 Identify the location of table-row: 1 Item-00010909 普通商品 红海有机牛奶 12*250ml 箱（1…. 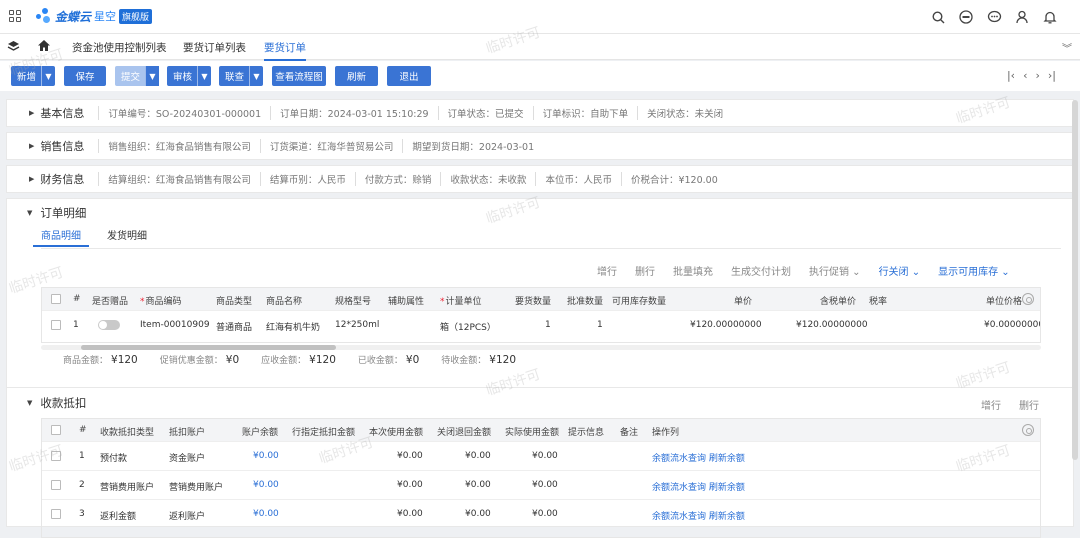
(541, 325).